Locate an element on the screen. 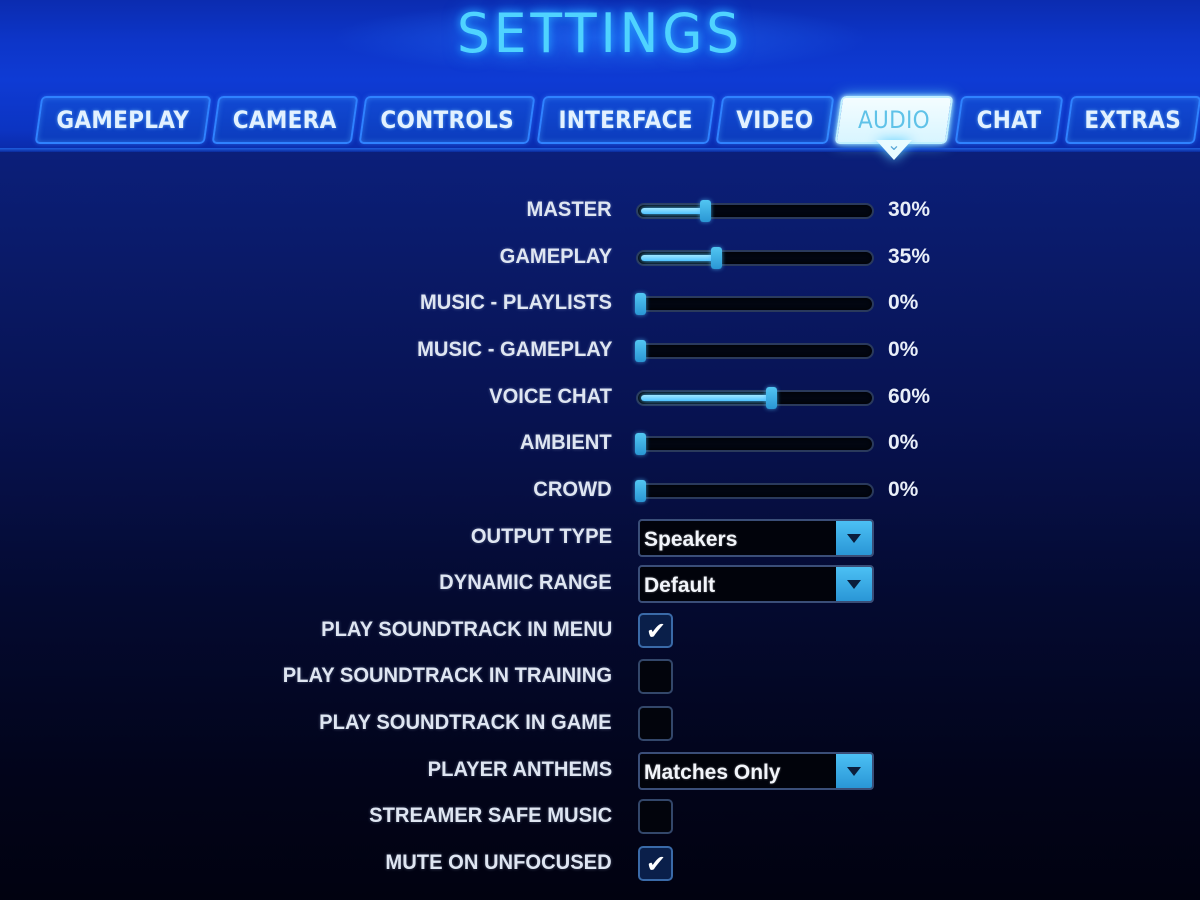 Image resolution: width=1200 pixels, height=900 pixels. setting-row-master: MASTER 30% is located at coordinates (600, 211).